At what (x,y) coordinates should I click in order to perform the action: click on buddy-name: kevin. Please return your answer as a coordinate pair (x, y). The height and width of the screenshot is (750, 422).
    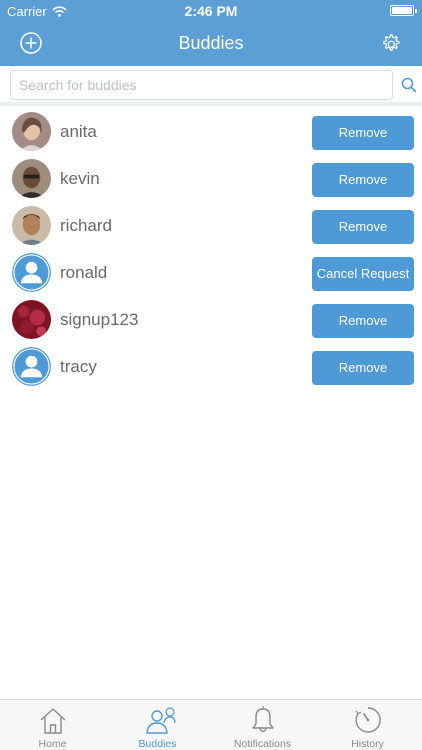
    Looking at the image, I should click on (80, 178).